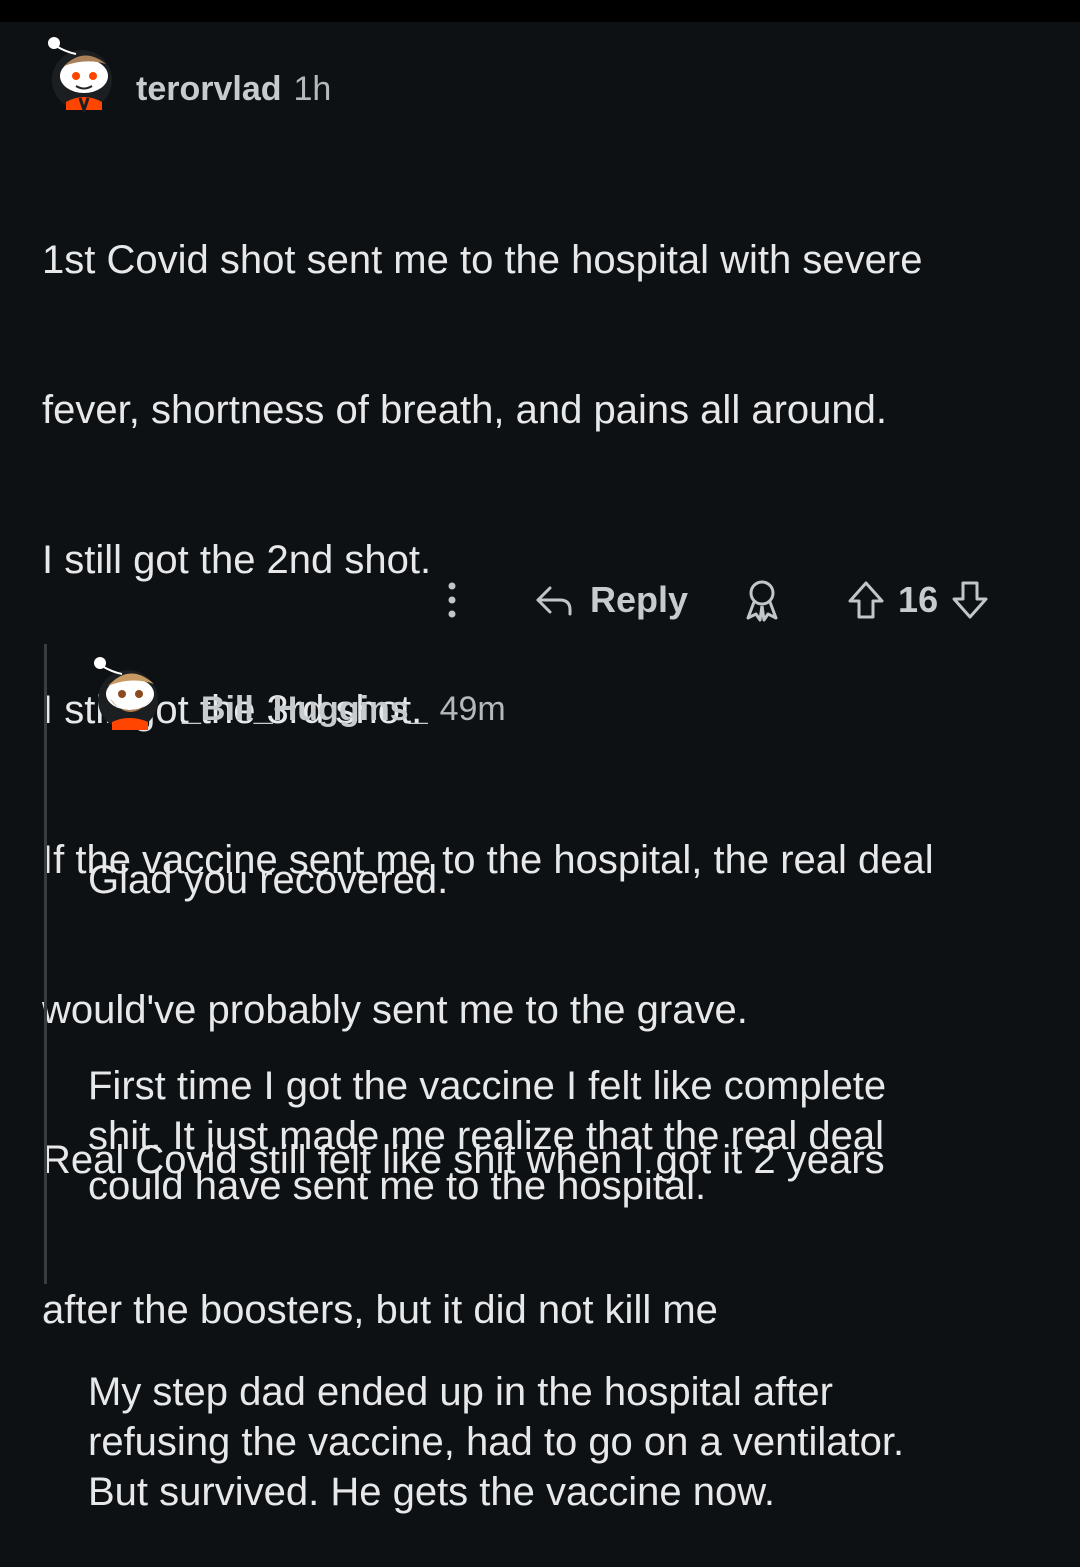  I want to click on upvote-icon, so click(866, 600).